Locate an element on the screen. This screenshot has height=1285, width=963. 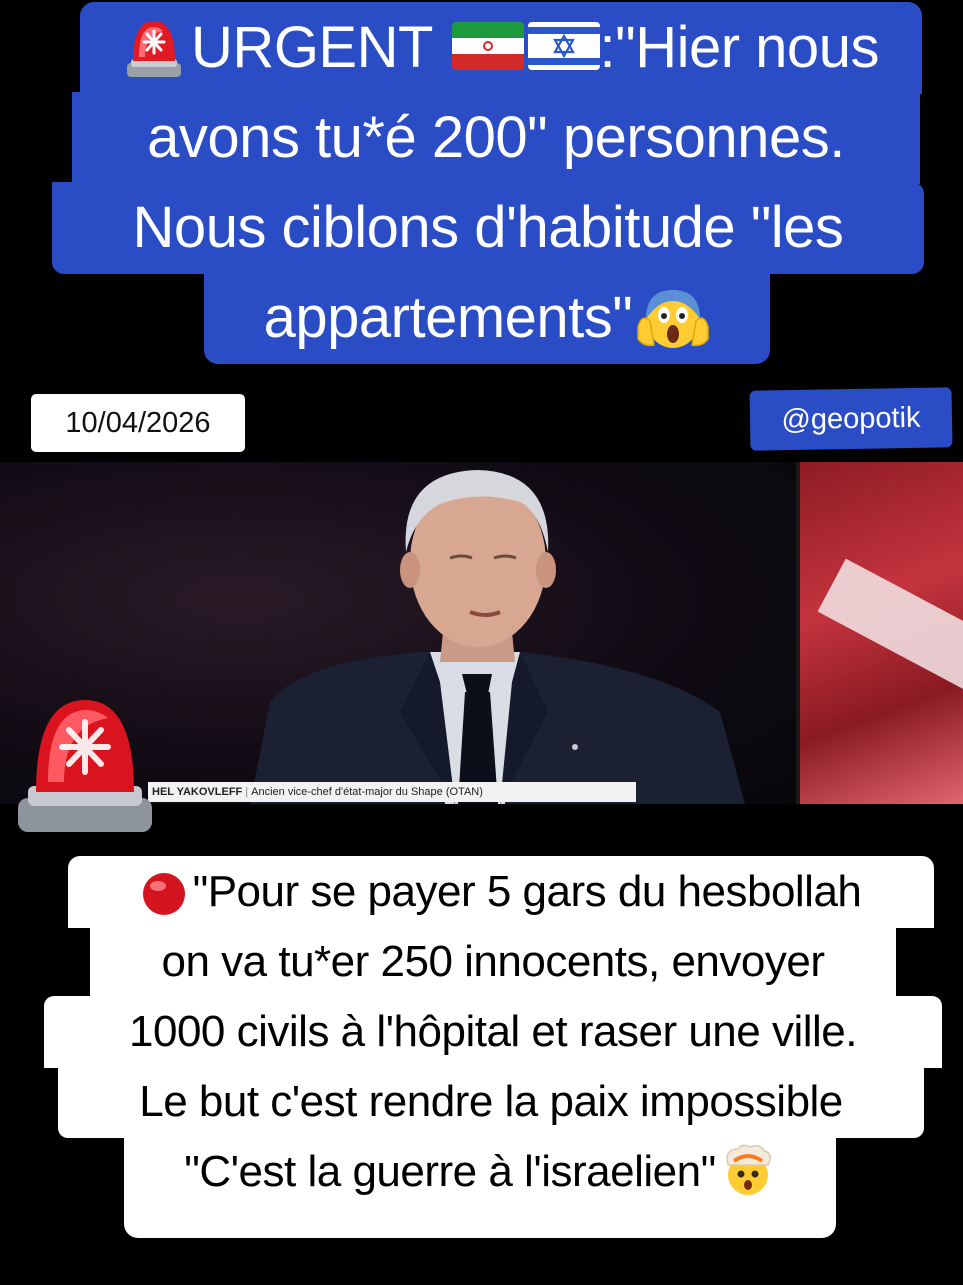
headline-line-4-text: appartements" is located at coordinates (448, 317).